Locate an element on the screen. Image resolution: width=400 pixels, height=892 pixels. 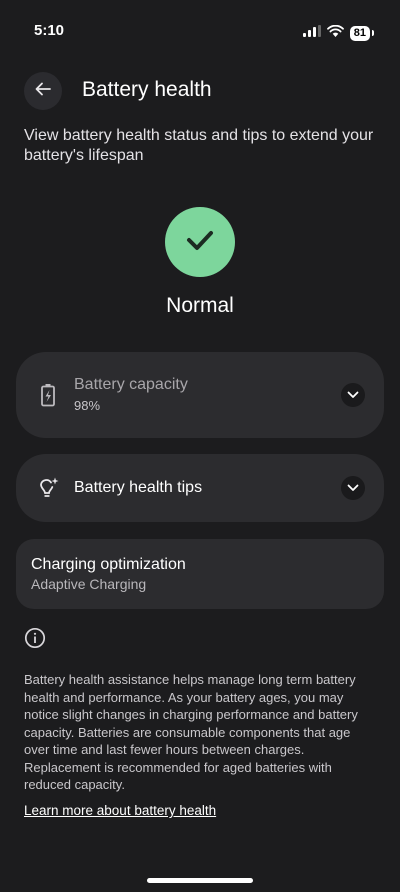
tips-expand-button is located at coordinates (353, 488).